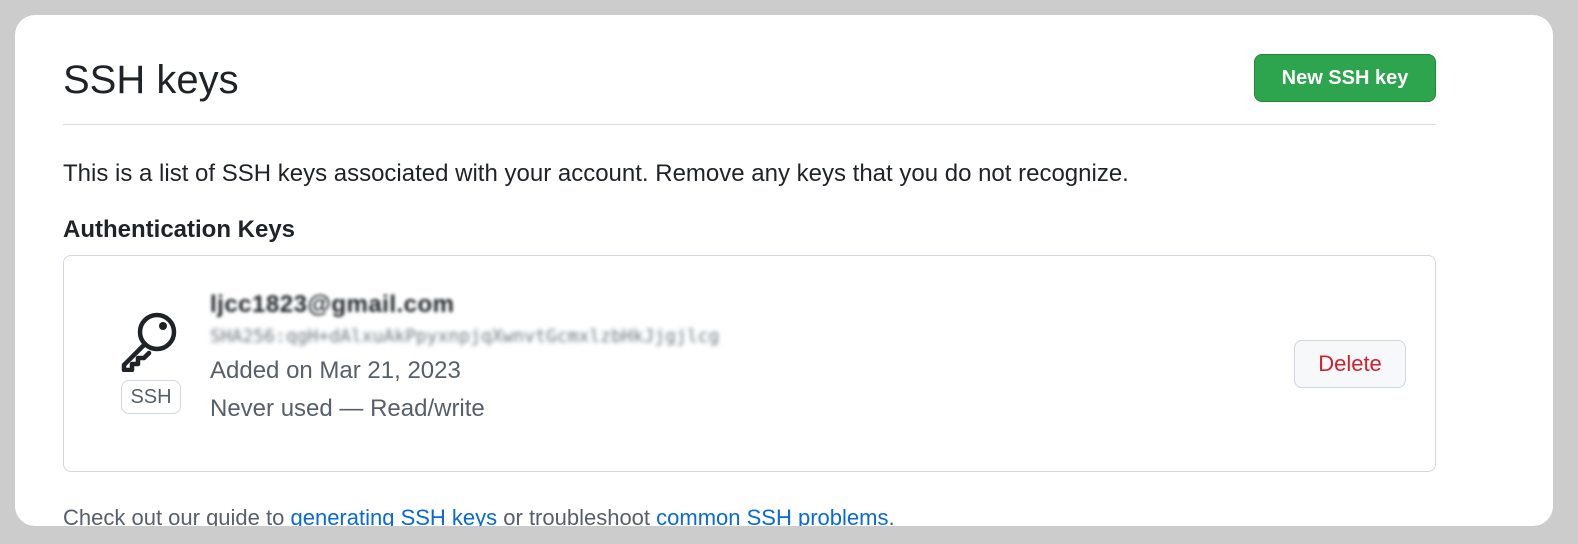 The width and height of the screenshot is (1578, 544). I want to click on delete-key-button: Delete, so click(1350, 364).